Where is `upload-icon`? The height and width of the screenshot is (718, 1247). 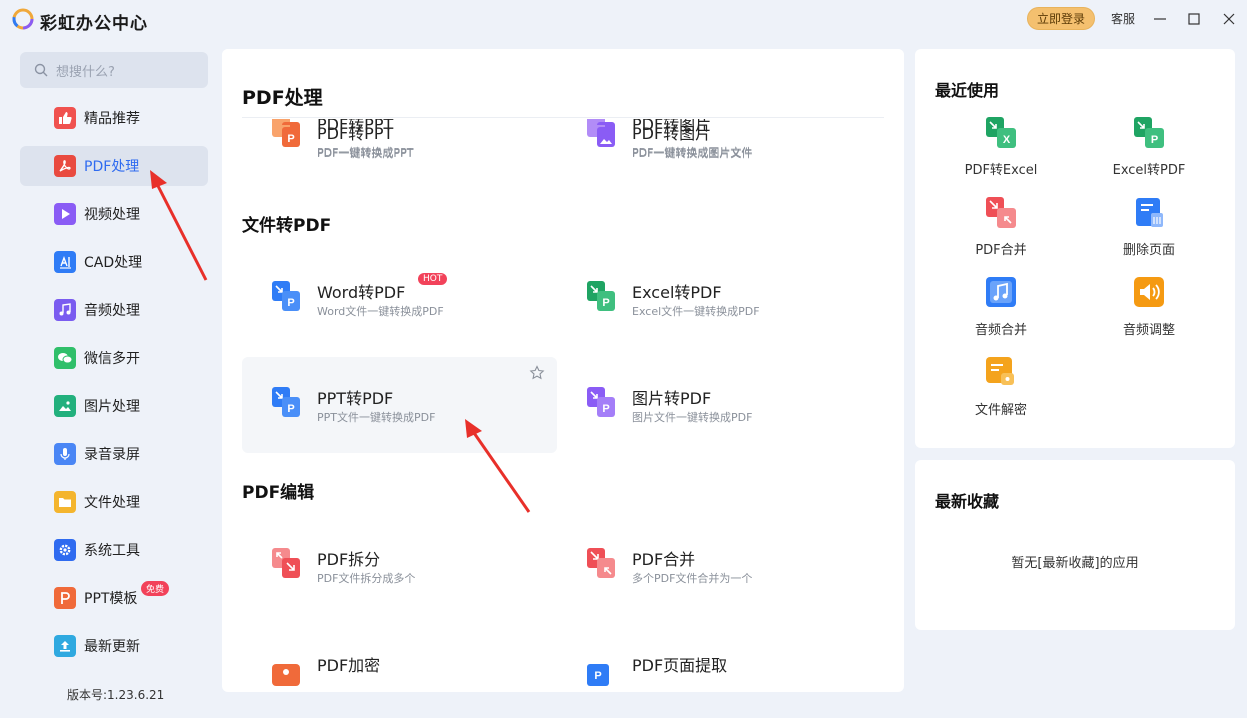
upload-icon is located at coordinates (65, 646).